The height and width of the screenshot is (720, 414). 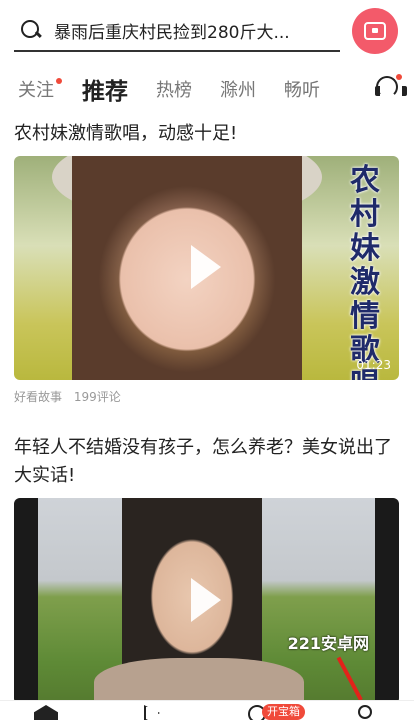 I want to click on tab-recommended: 推荐, so click(x=105, y=89).